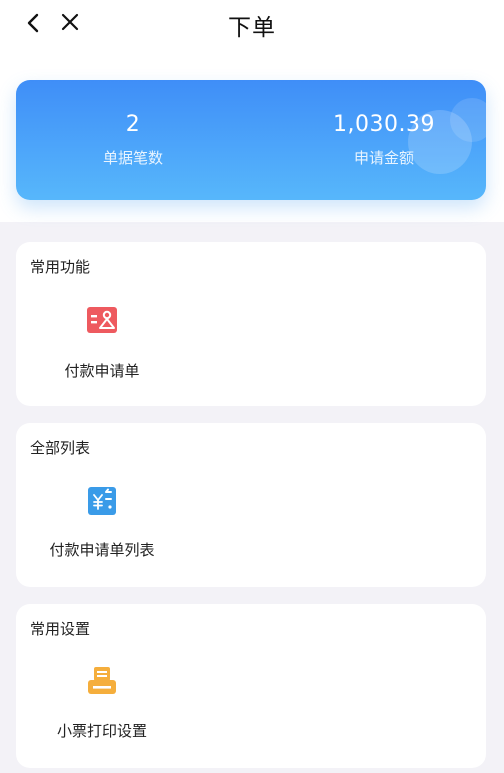  I want to click on amount-value: 1,030.39, so click(384, 124).